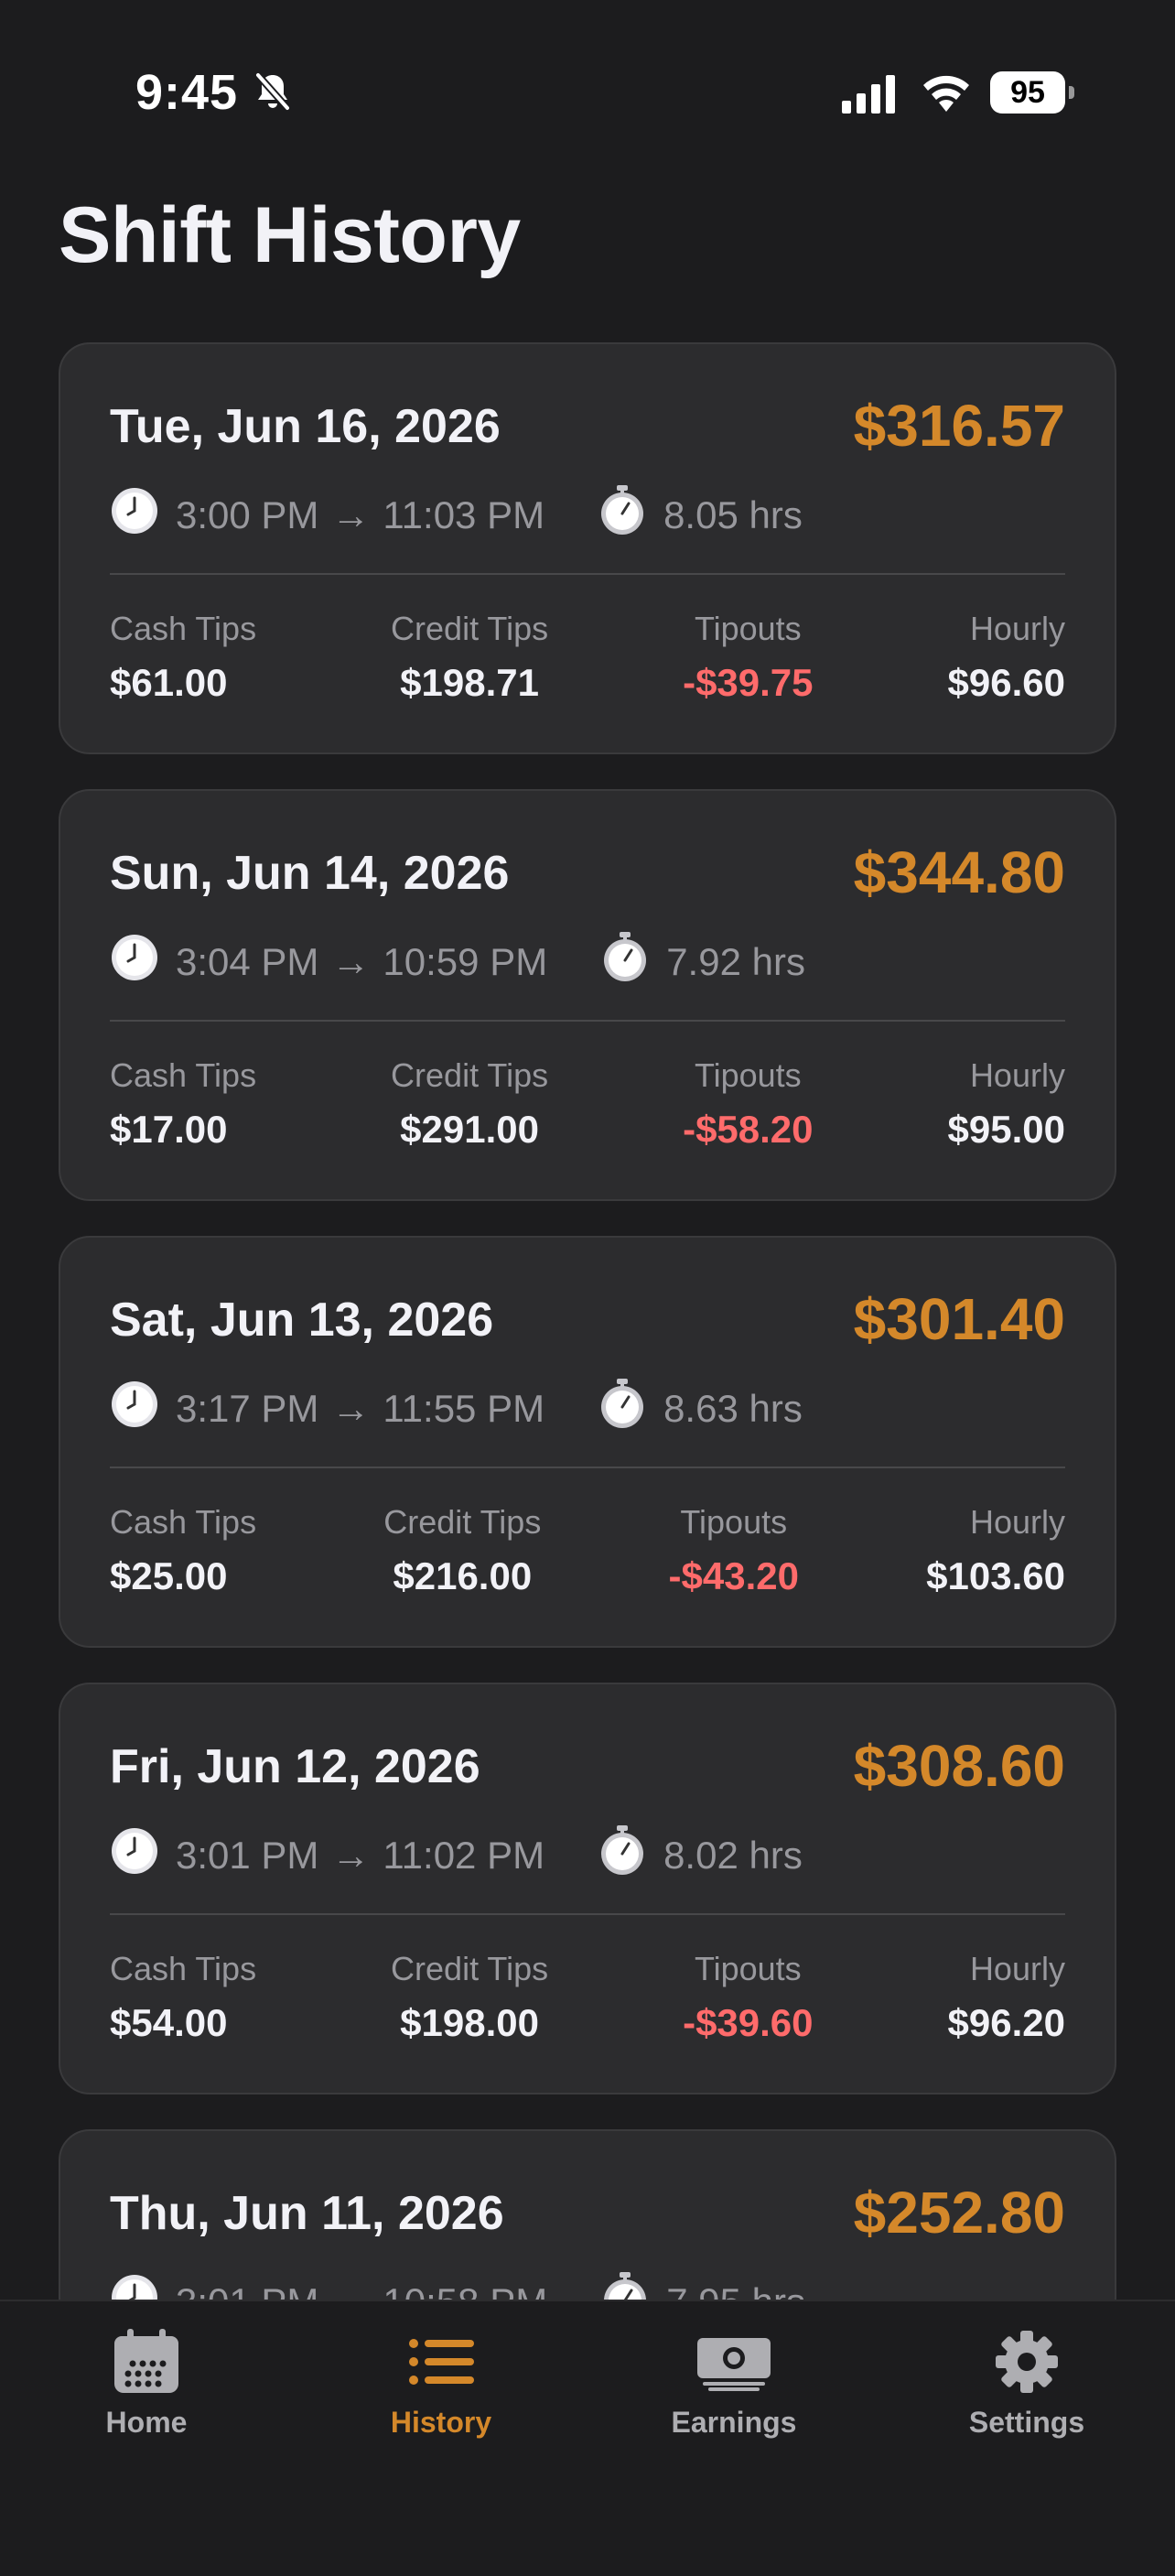 Image resolution: width=1175 pixels, height=2576 pixels. What do you see at coordinates (248, 1409) in the screenshot?
I see `shift-start: 3:17 PM` at bounding box center [248, 1409].